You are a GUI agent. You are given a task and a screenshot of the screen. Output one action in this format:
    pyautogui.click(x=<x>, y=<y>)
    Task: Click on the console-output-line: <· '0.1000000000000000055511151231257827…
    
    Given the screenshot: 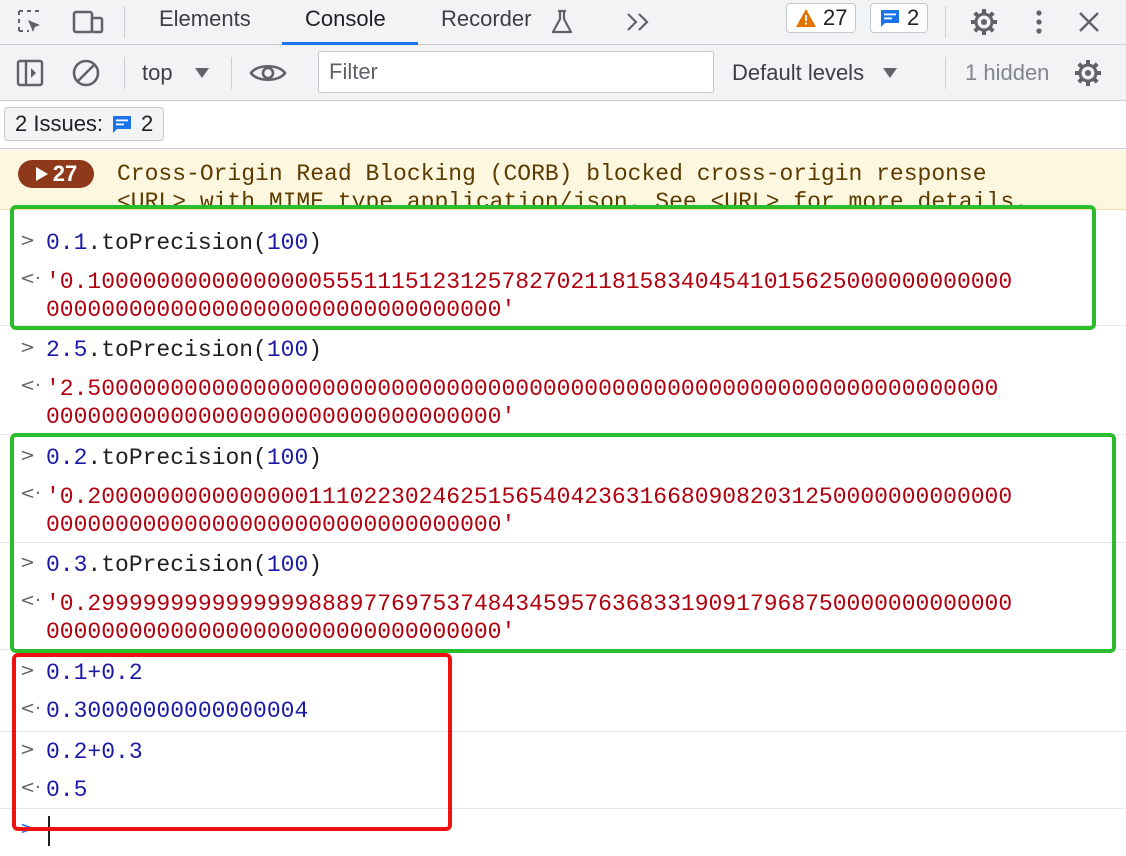 What is the action you would take?
    pyautogui.click(x=563, y=292)
    